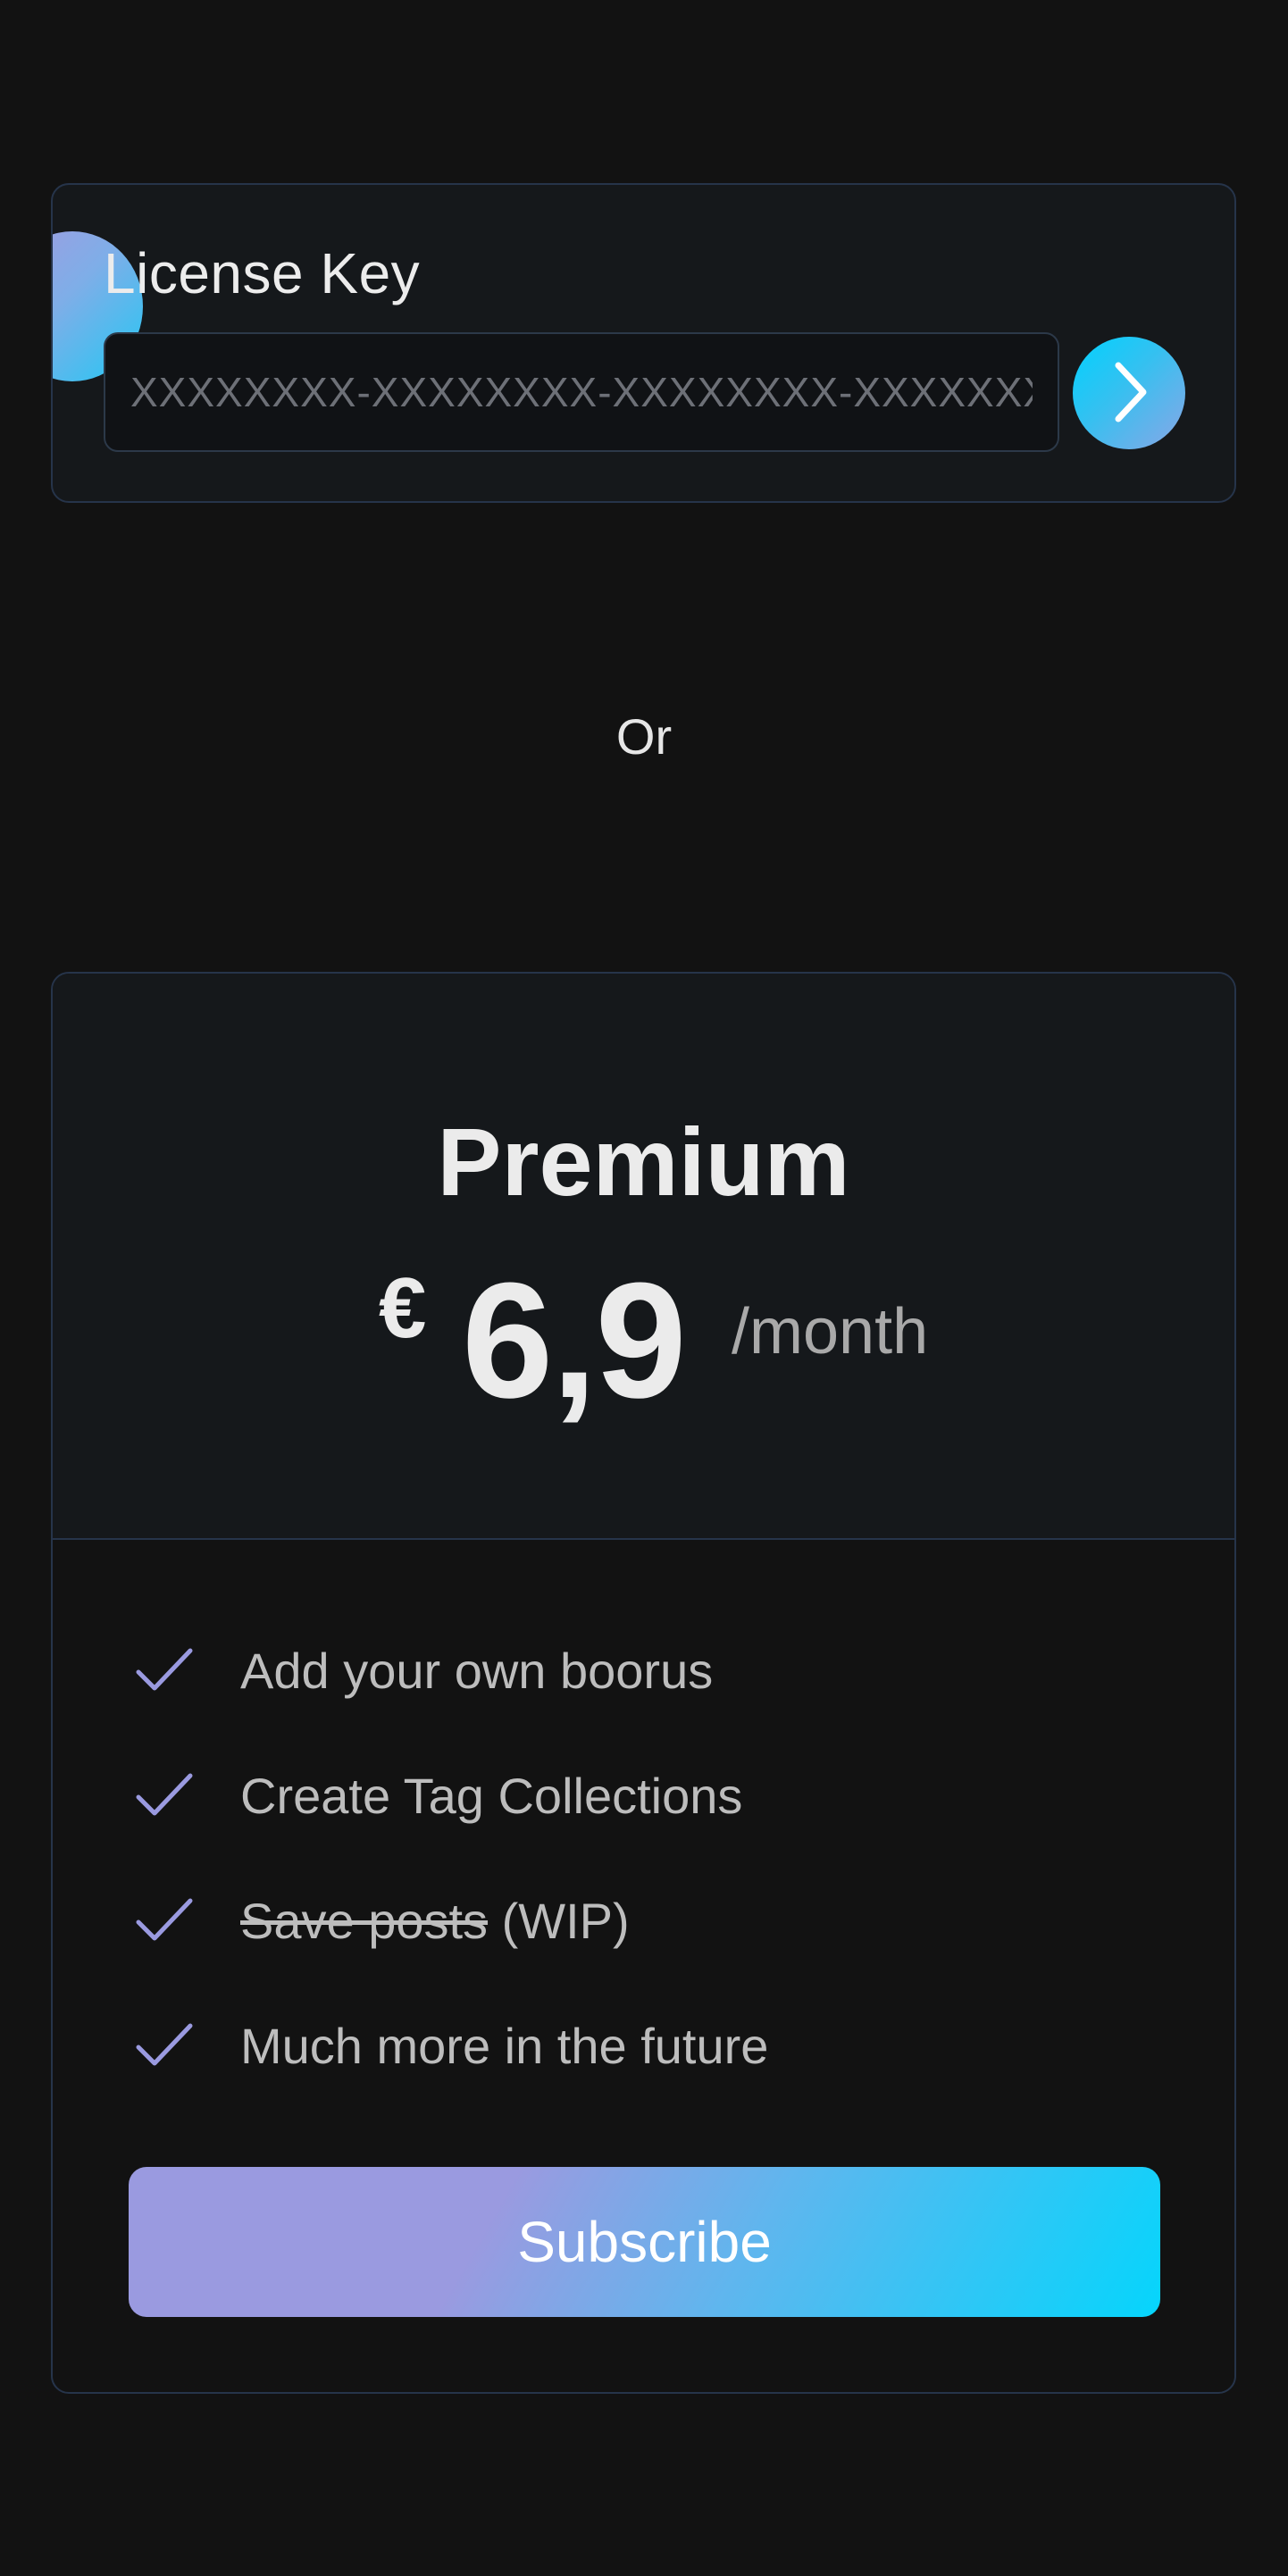 The height and width of the screenshot is (2576, 1288). I want to click on price-period: /month, so click(831, 1331).